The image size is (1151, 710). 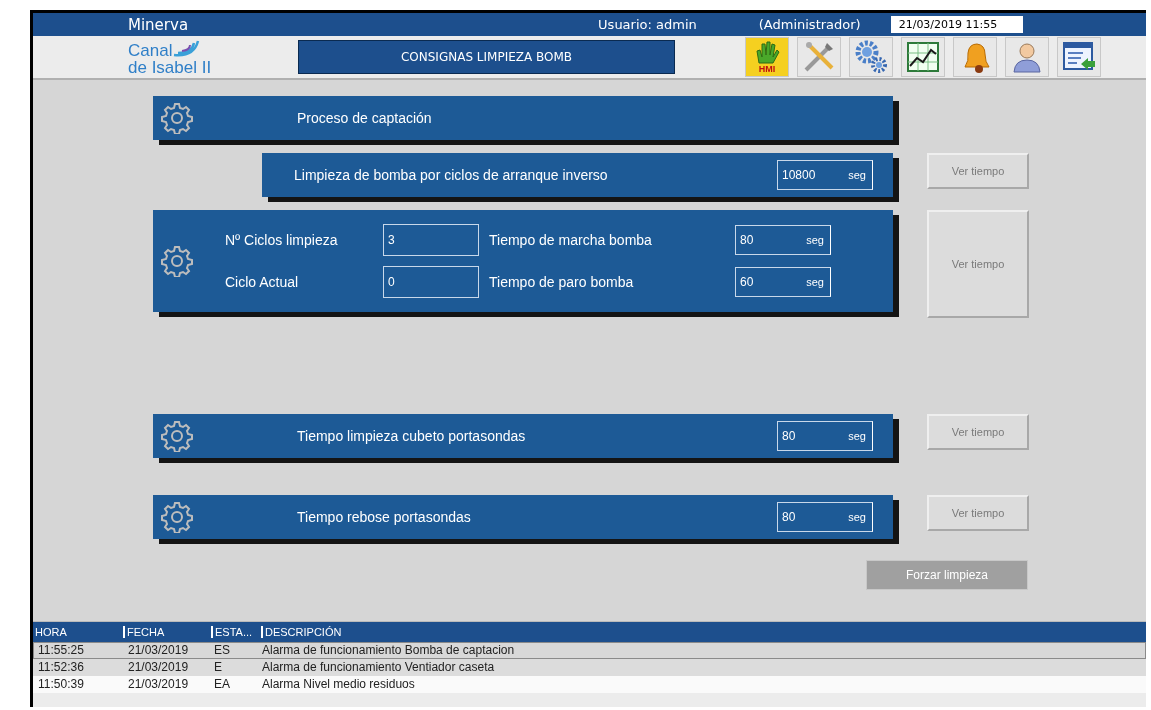 I want to click on value-field: 0, so click(x=431, y=282).